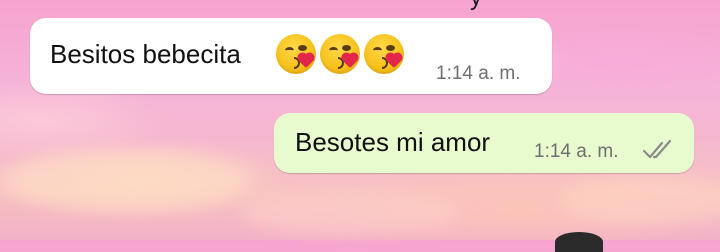  What do you see at coordinates (657, 149) in the screenshot?
I see `double-check-icon` at bounding box center [657, 149].